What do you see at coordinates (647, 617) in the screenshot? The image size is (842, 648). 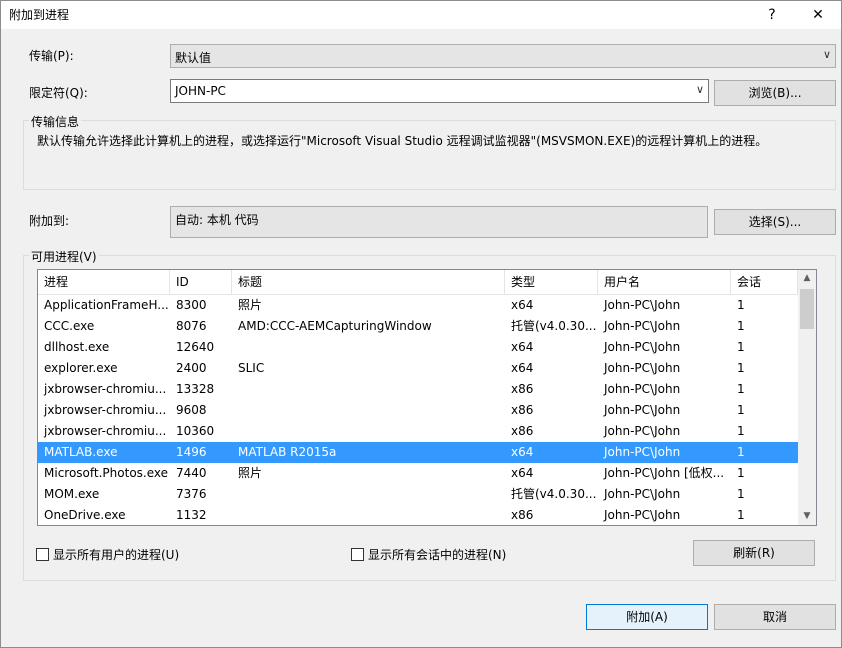 I see `attach-button: 附加(A)` at bounding box center [647, 617].